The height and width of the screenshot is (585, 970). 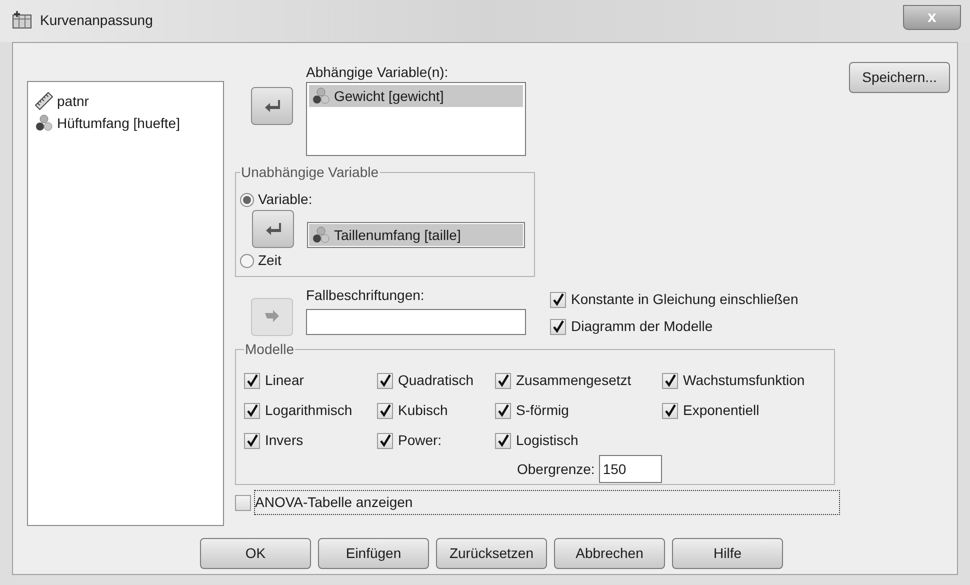 What do you see at coordinates (547, 440) in the screenshot?
I see `model-label: Logistisch` at bounding box center [547, 440].